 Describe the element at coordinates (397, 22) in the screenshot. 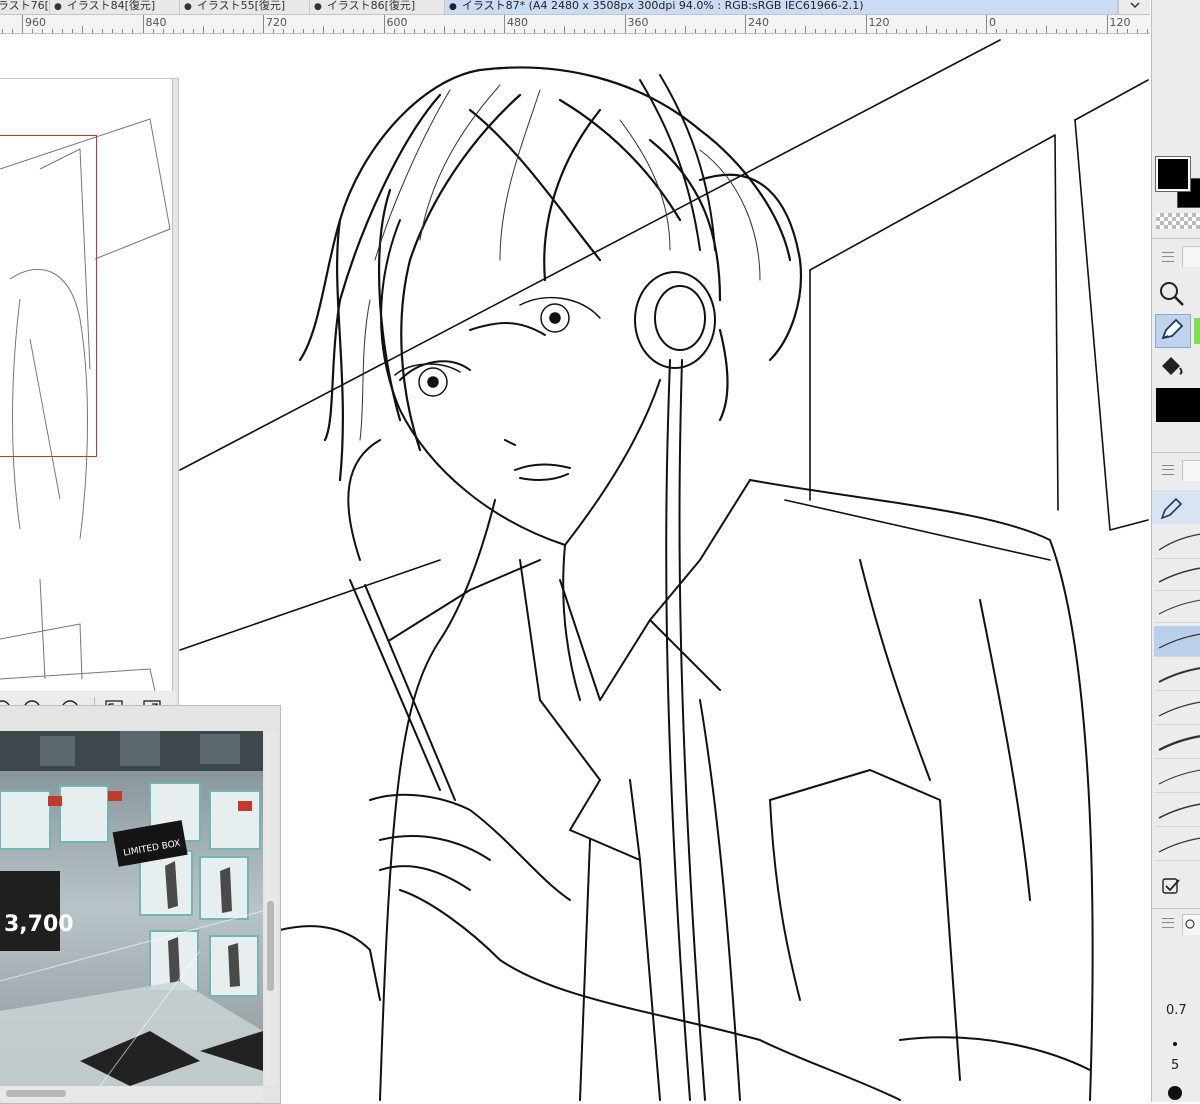

I see `ruler-label: 600` at that location.